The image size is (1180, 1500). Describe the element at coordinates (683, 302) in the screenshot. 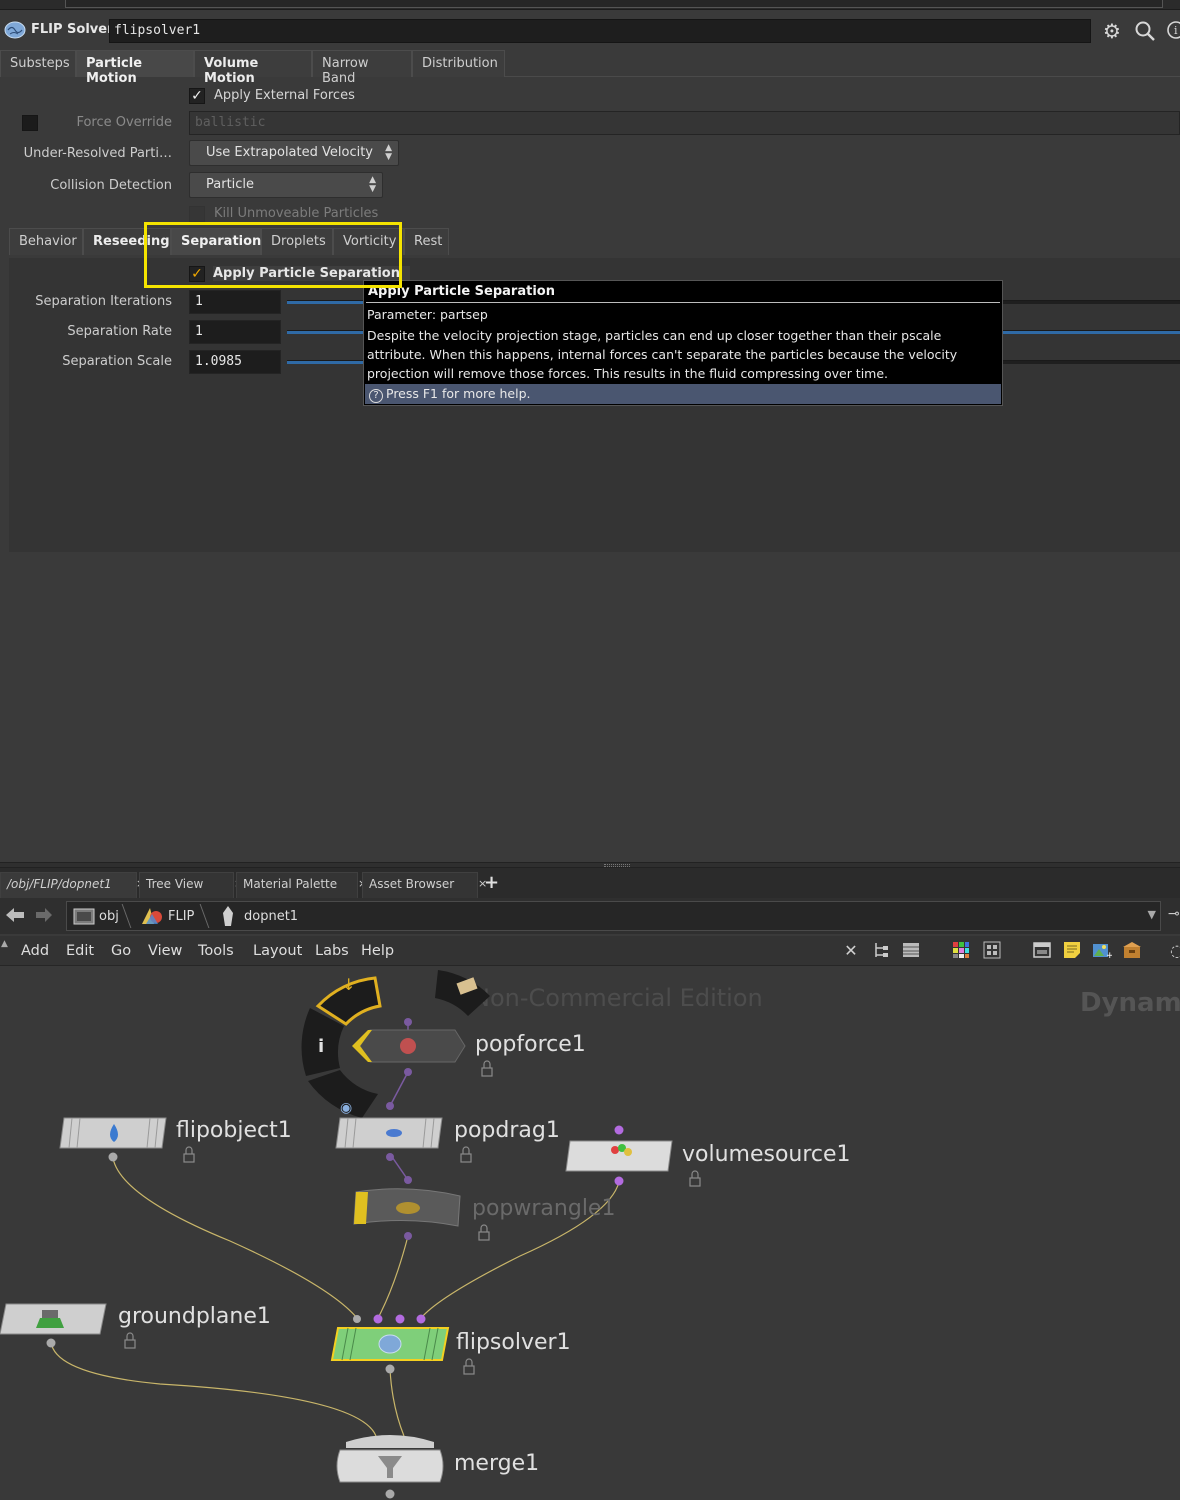

I see `tooltip-divider` at that location.